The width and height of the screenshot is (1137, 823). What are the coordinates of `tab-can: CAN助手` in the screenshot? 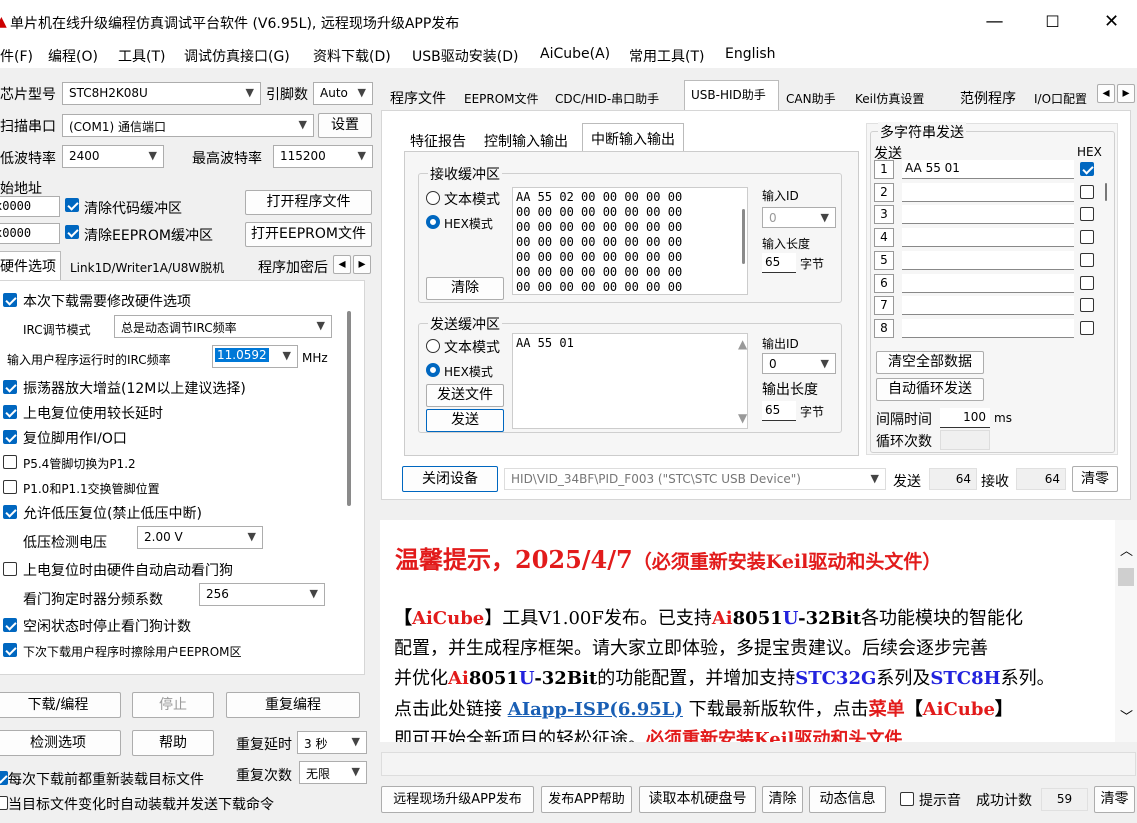 It's located at (811, 98).